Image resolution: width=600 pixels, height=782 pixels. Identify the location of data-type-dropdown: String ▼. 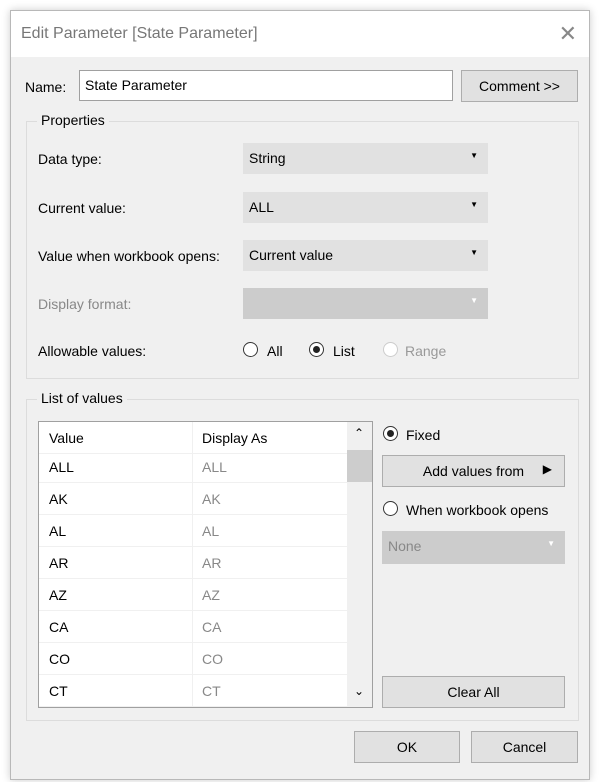
(365, 158).